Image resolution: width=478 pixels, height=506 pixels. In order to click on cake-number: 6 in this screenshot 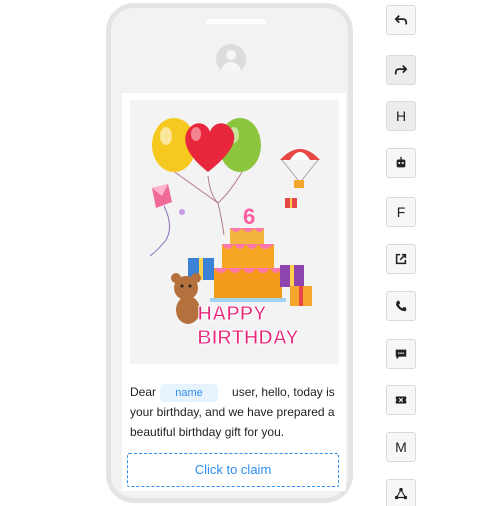, I will do `click(249, 216)`.